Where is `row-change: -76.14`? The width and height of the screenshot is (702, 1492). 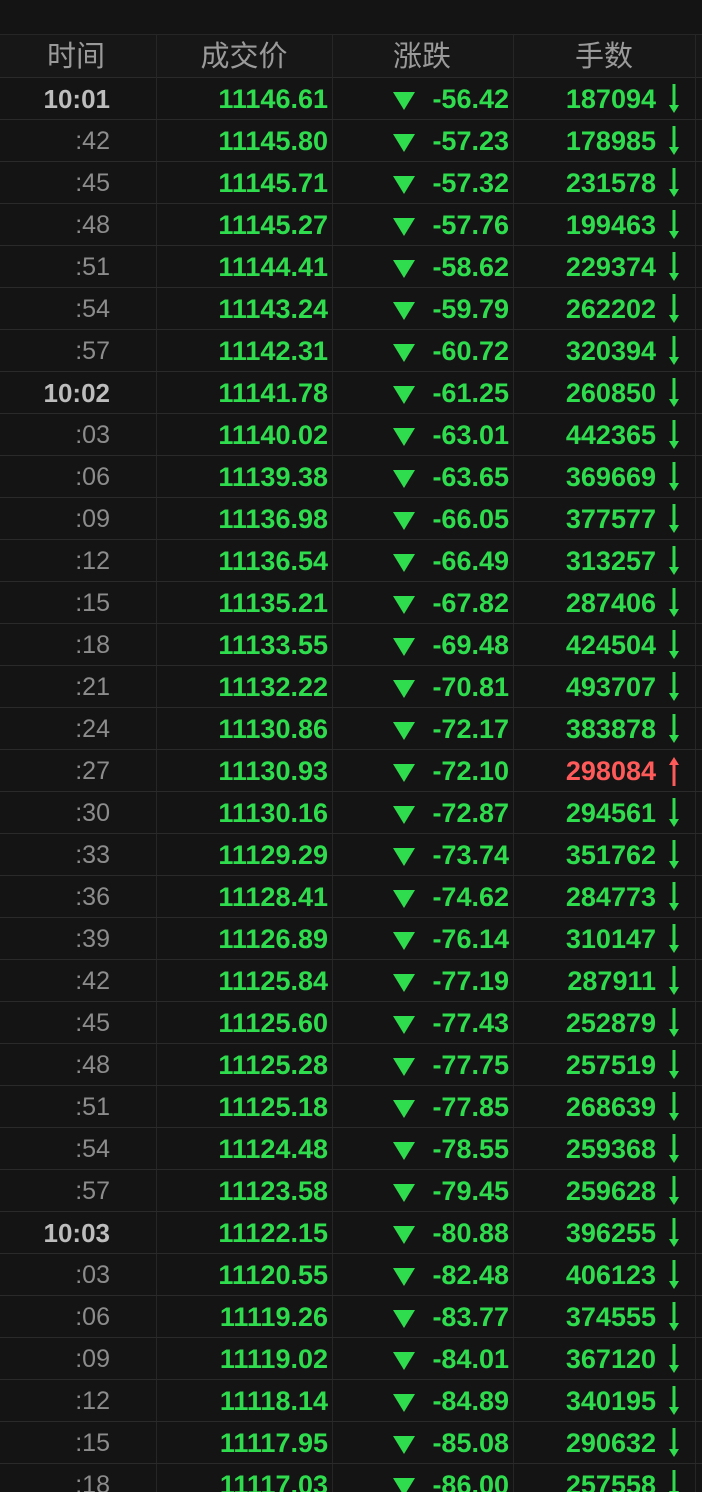
row-change: -76.14 is located at coordinates (470, 939).